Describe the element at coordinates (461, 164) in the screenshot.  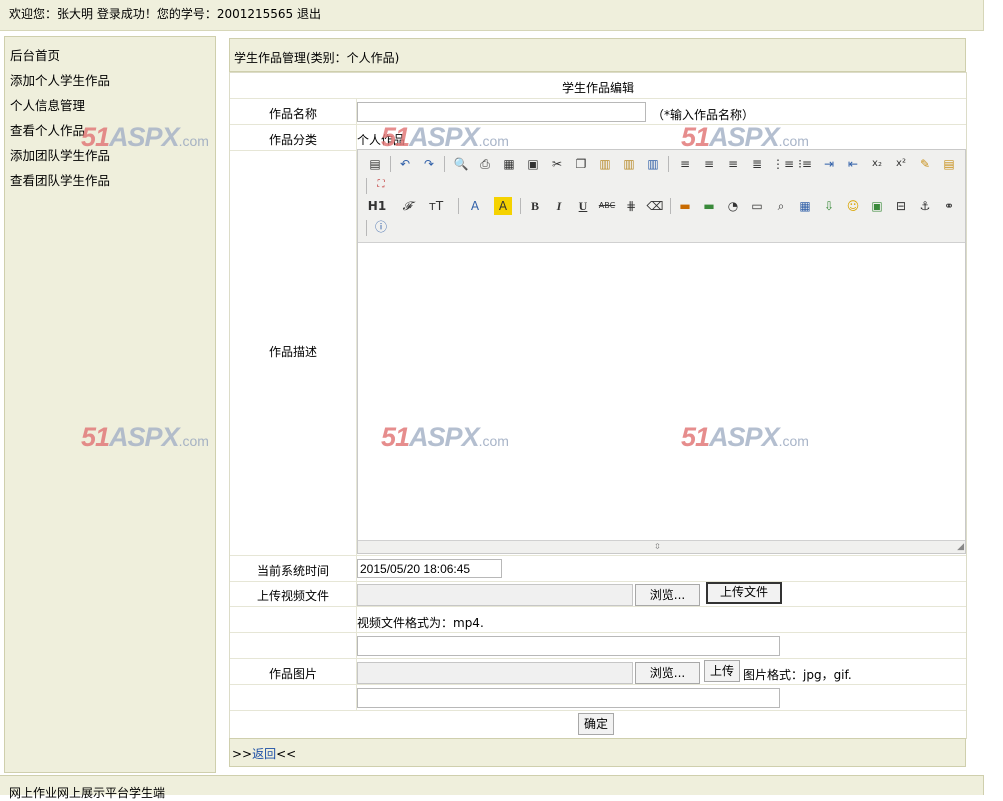
I see `preview-icon: 🔍` at that location.